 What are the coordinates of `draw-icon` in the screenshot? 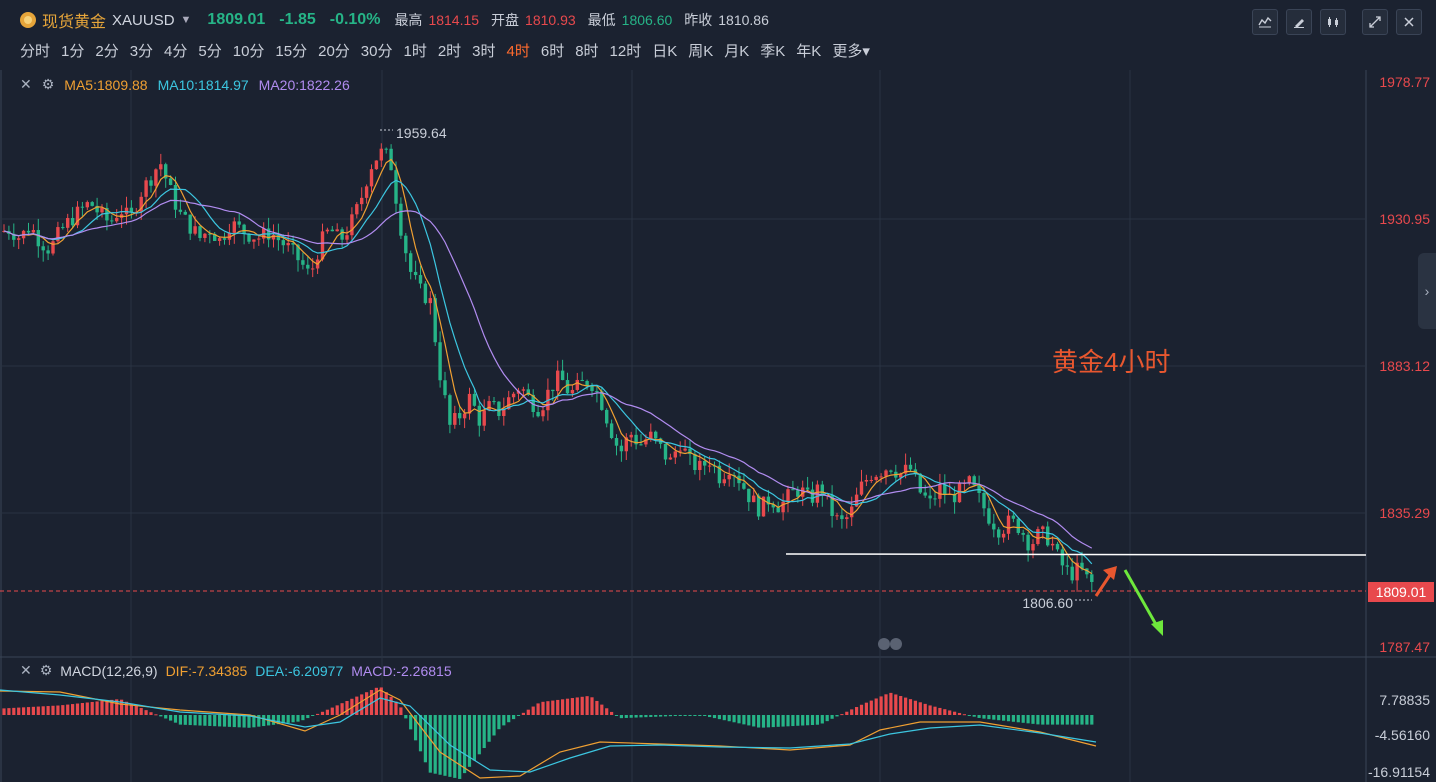 It's located at (1299, 22).